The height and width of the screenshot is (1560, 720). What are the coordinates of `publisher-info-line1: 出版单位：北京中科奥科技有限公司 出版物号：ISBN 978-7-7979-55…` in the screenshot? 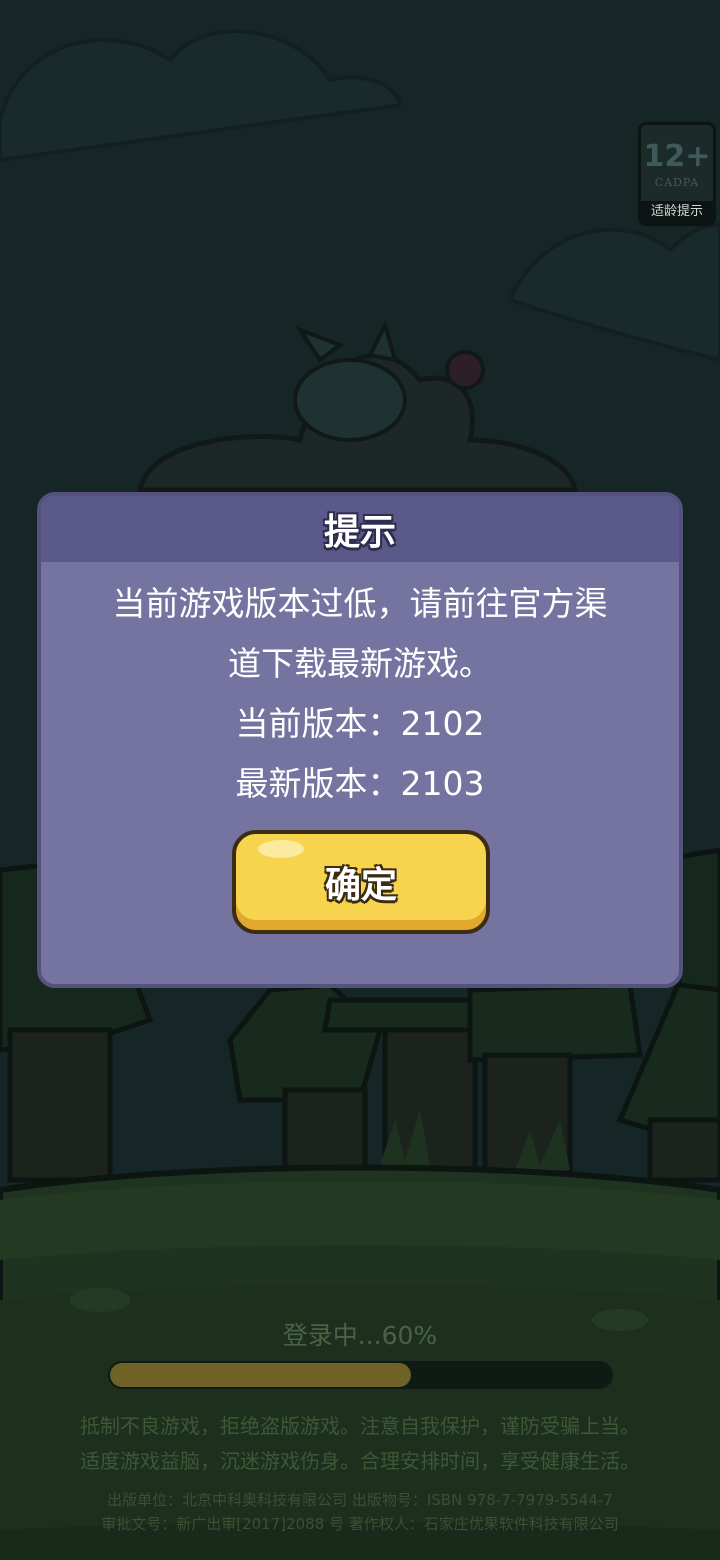 It's located at (360, 1500).